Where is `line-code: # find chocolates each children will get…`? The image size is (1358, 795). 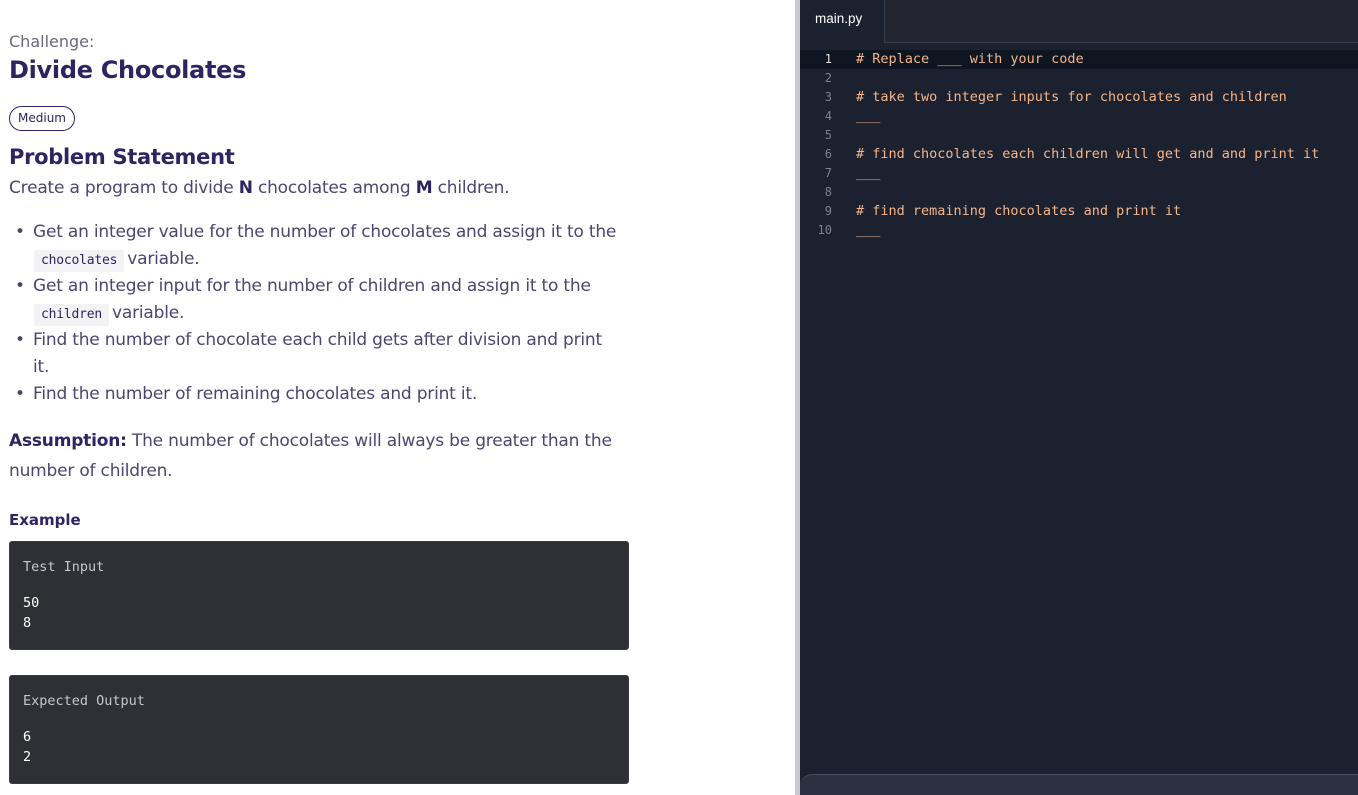 line-code: # find chocolates each children will get… is located at coordinates (1088, 154).